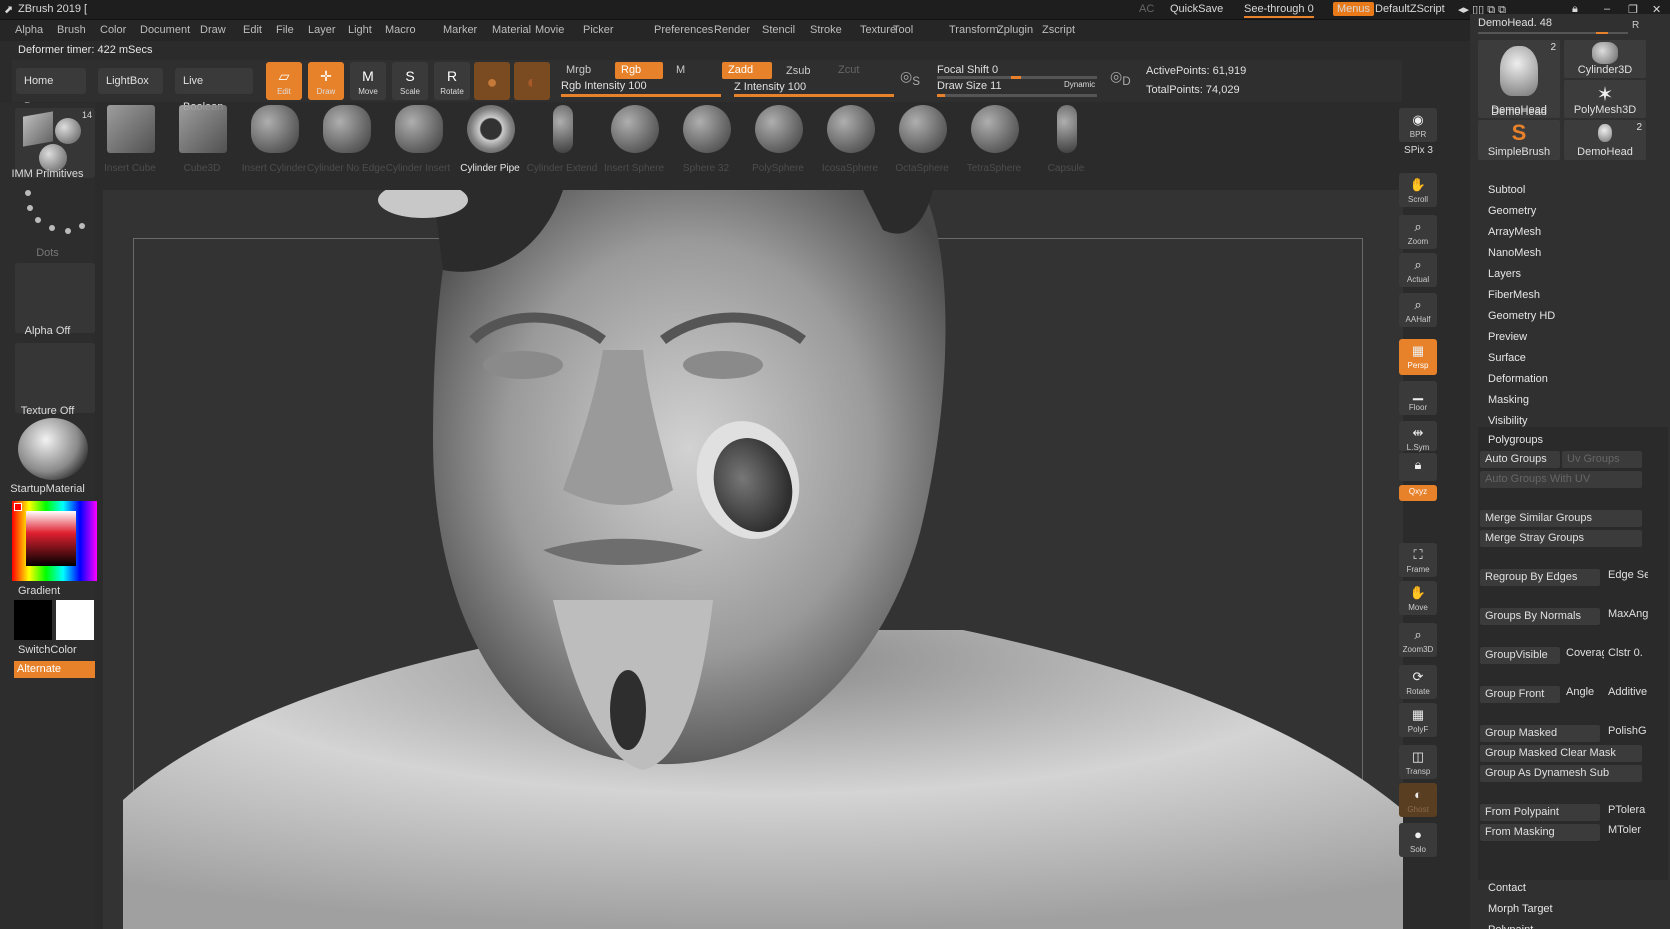 This screenshot has width=1670, height=929. I want to click on menu-edit: Edit, so click(252, 30).